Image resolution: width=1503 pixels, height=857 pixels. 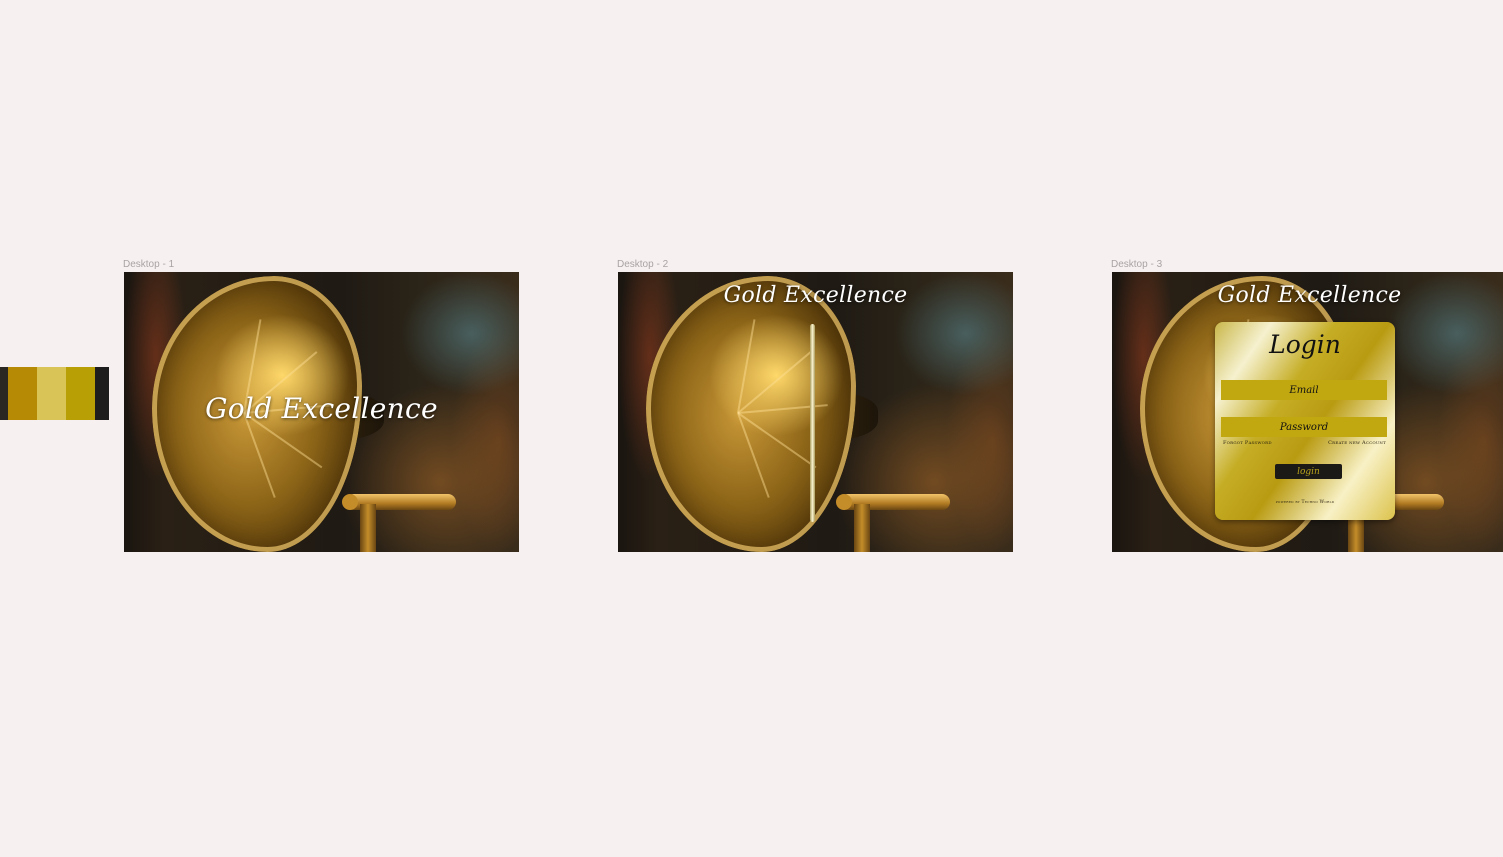 I want to click on swatch-black, so click(x=102, y=393).